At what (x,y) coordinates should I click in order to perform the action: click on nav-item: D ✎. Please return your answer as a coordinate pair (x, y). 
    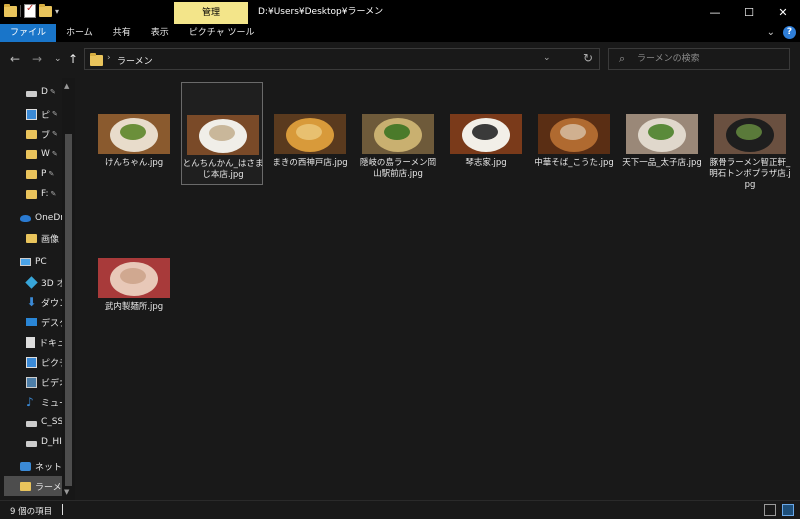
    Looking at the image, I should click on (31, 92).